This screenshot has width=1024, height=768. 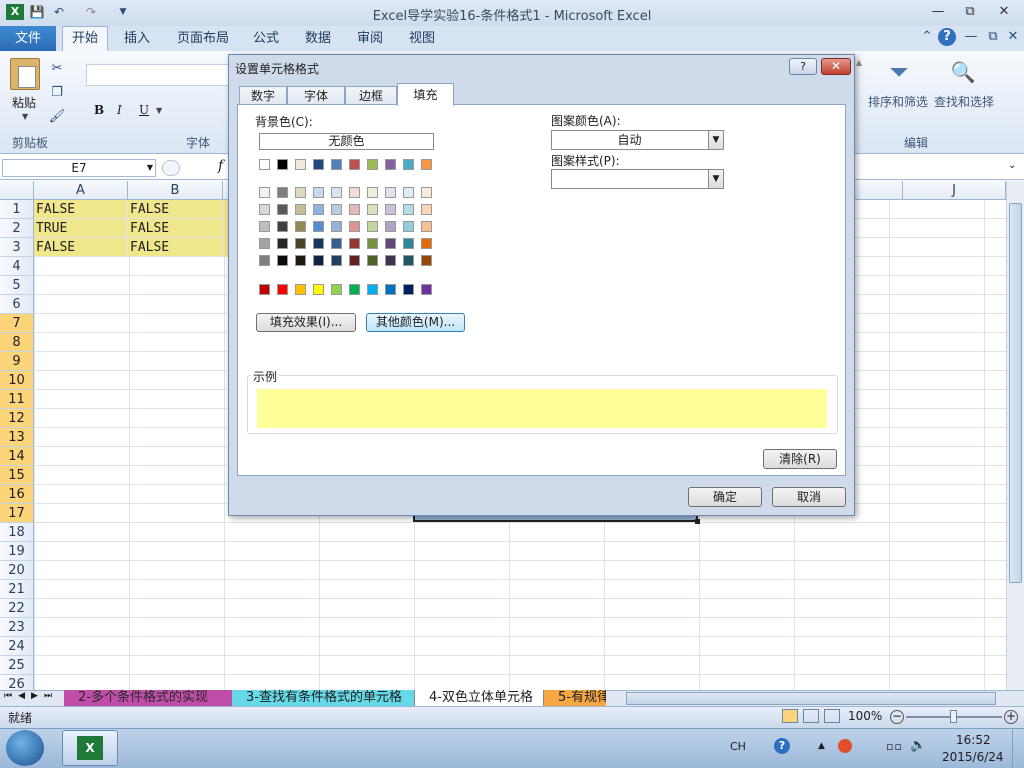 What do you see at coordinates (24, 102) in the screenshot?
I see `paste-label: 粘贴` at bounding box center [24, 102].